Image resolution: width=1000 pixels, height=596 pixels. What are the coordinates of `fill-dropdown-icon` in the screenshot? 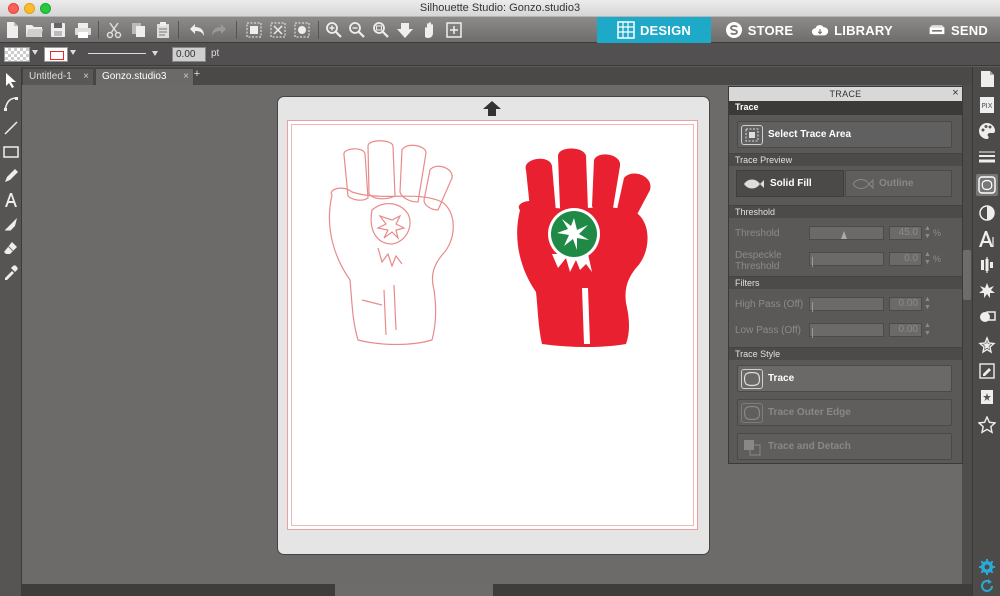 It's located at (35, 52).